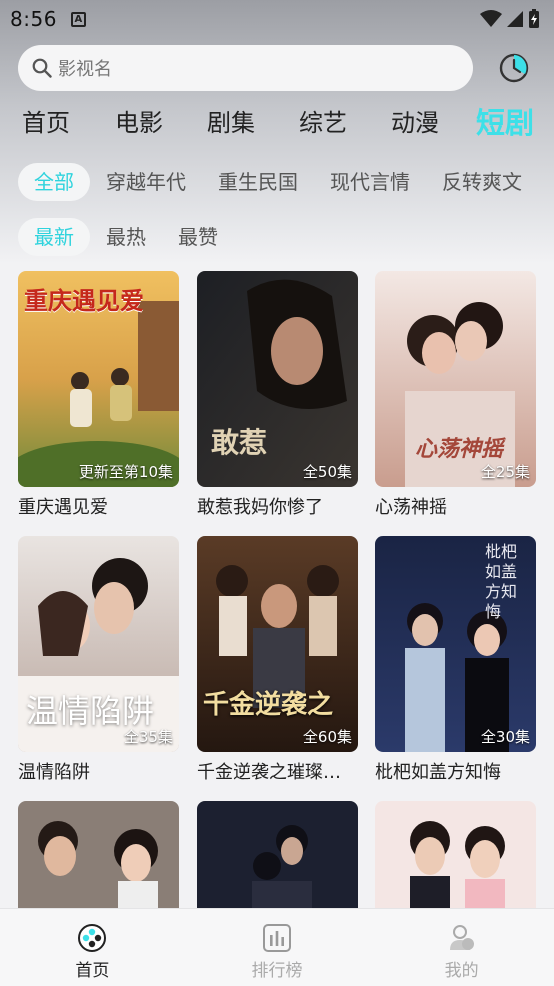  I want to click on notification-icon: A, so click(78, 19).